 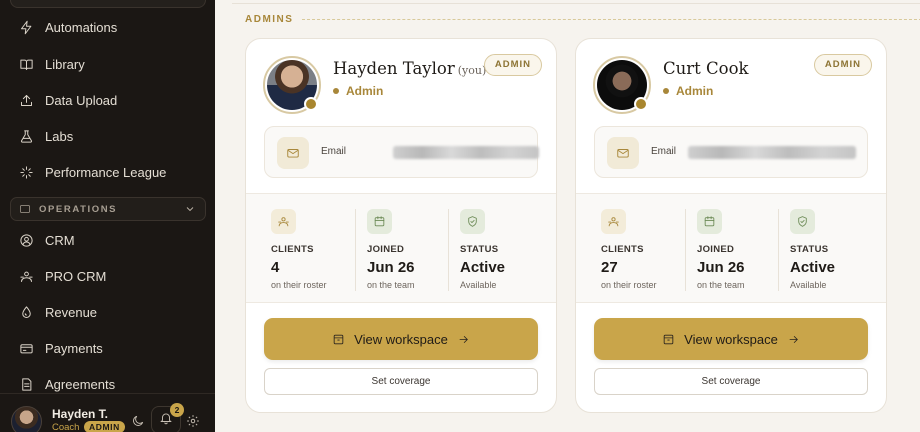 I want to click on sidebar-item-revenue: Revenue, so click(x=108, y=312).